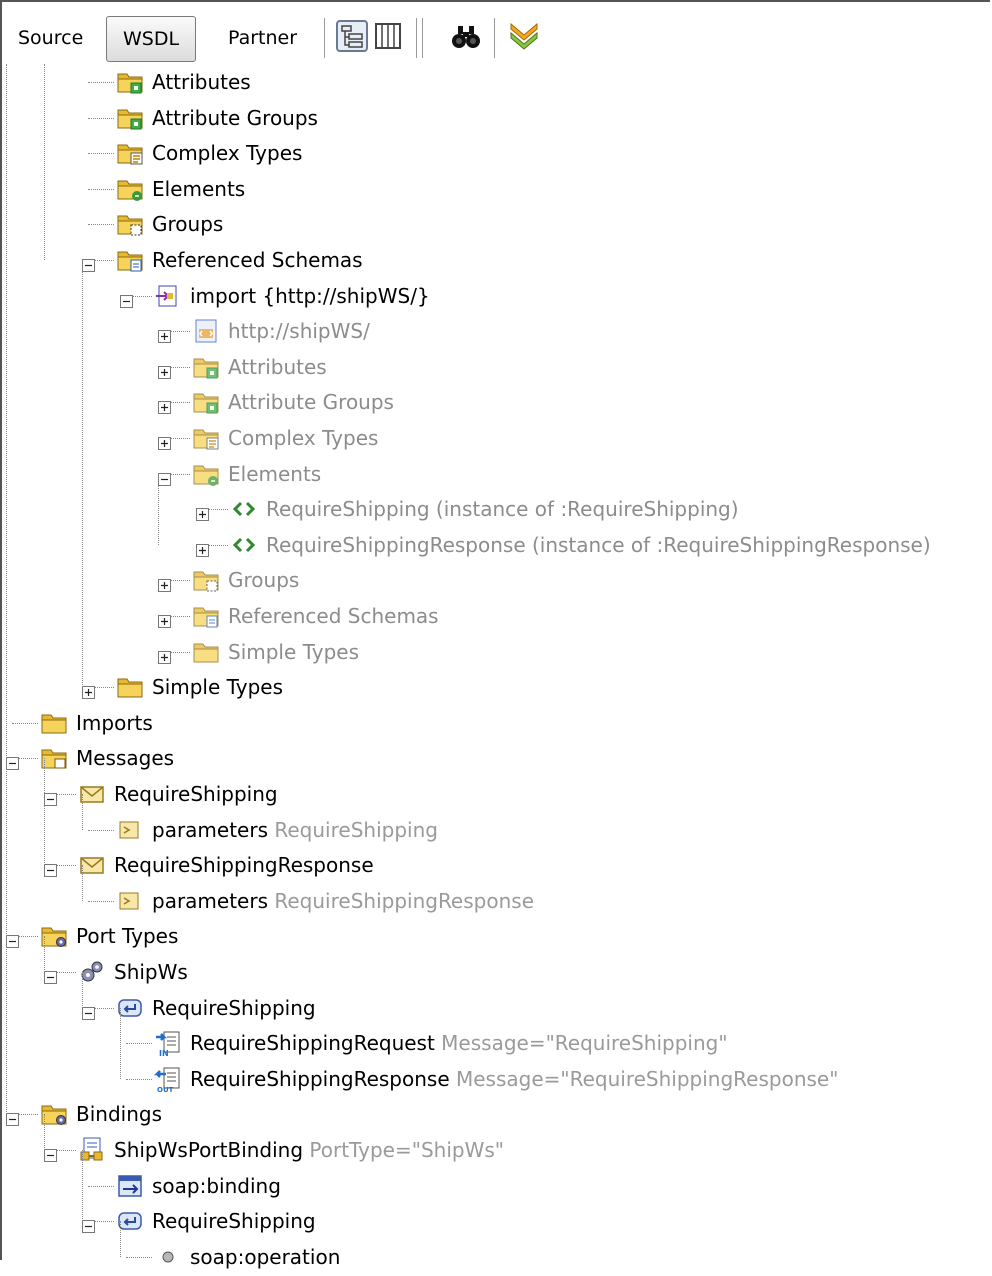 Image resolution: width=992 pixels, height=1276 pixels. Describe the element at coordinates (497, 33) in the screenshot. I see `toolbar: Source WSDL Partner` at that location.